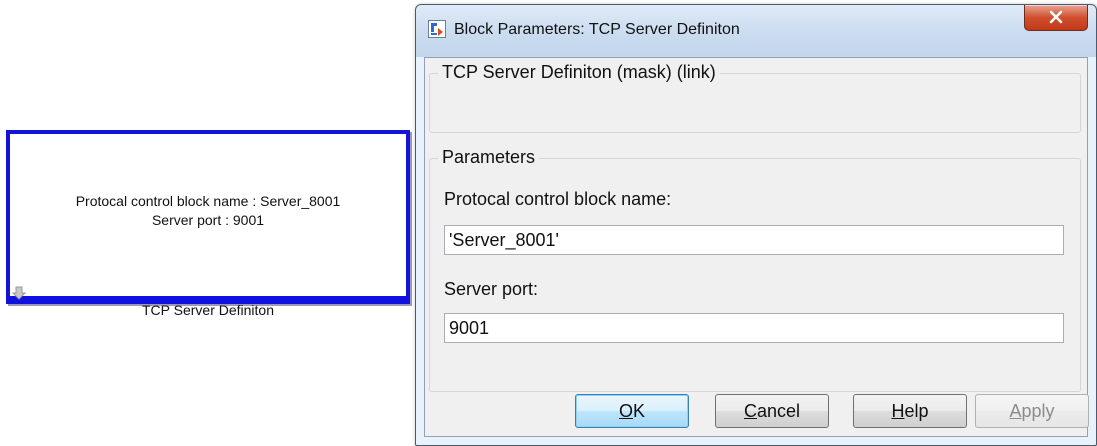  What do you see at coordinates (754, 328) in the screenshot?
I see `server-port-input` at bounding box center [754, 328].